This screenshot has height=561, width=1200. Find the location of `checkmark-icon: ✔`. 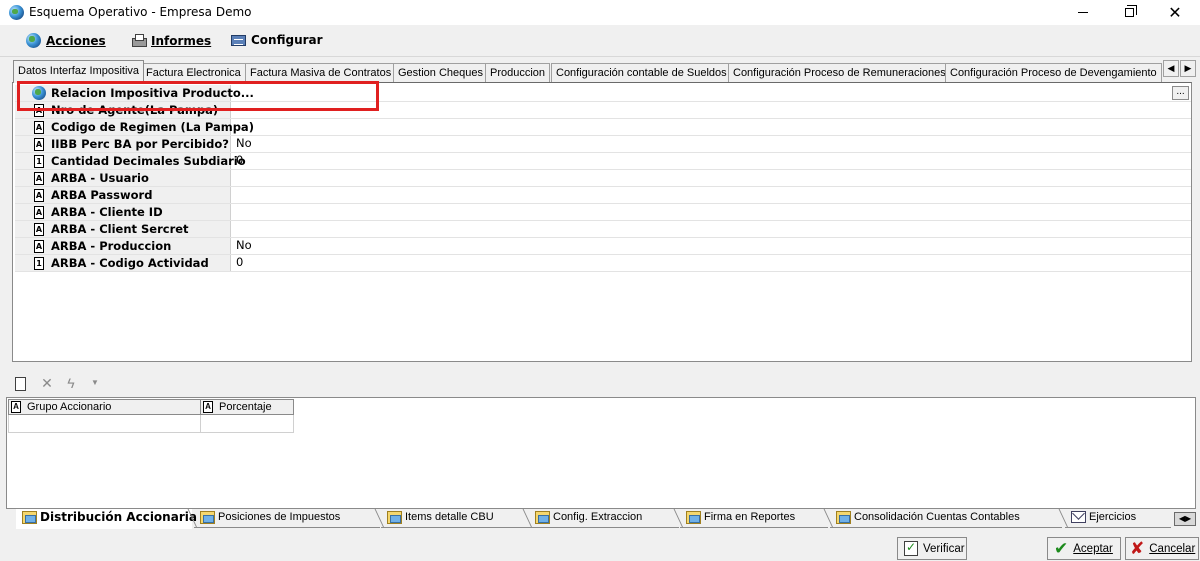

checkmark-icon: ✔ is located at coordinates (1061, 548).